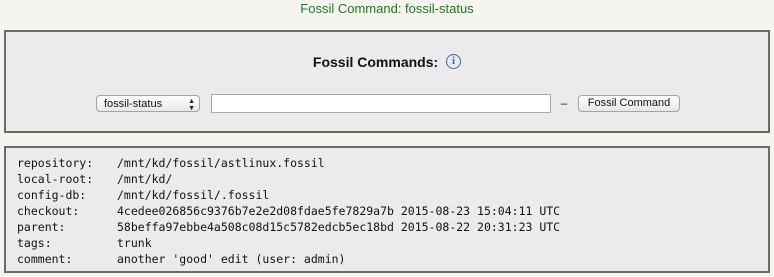  What do you see at coordinates (629, 103) in the screenshot?
I see `fossil-command-button: Fossil Command` at bounding box center [629, 103].